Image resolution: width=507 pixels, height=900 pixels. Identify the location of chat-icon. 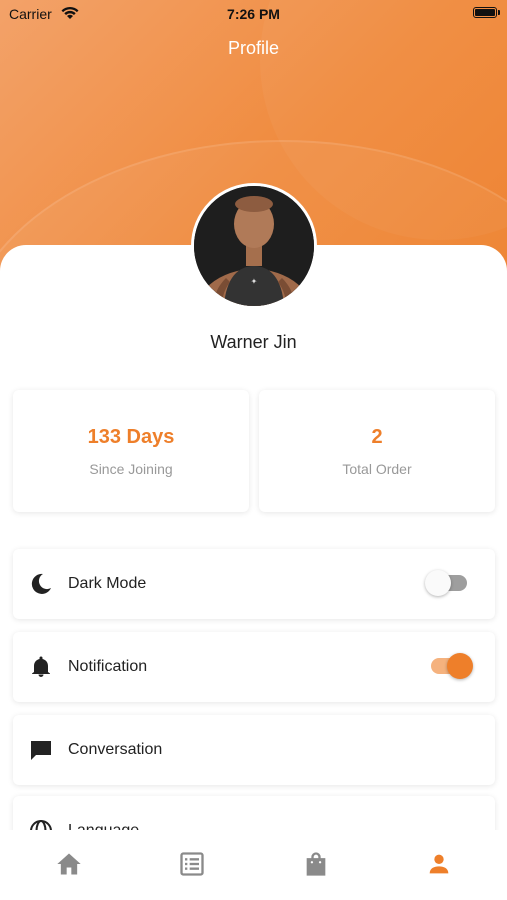
(41, 750).